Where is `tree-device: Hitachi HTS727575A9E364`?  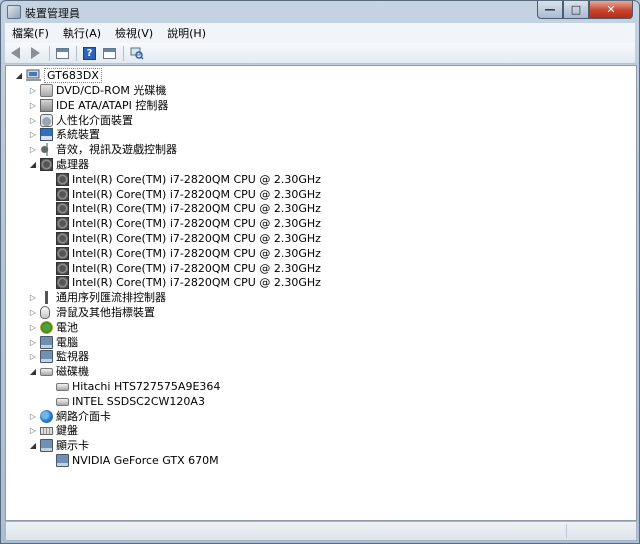 tree-device: Hitachi HTS727575A9E364 is located at coordinates (316, 386).